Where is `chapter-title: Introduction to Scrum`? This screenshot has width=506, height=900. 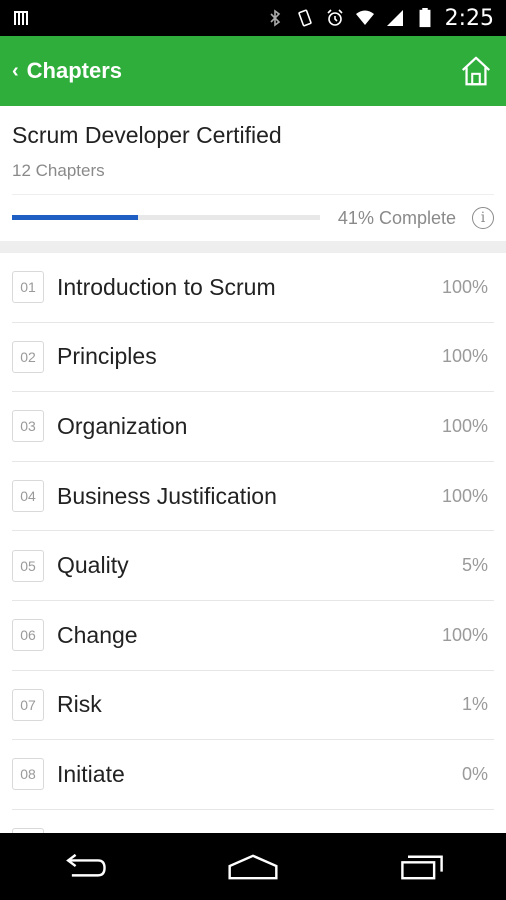
chapter-title: Introduction to Scrum is located at coordinates (166, 286).